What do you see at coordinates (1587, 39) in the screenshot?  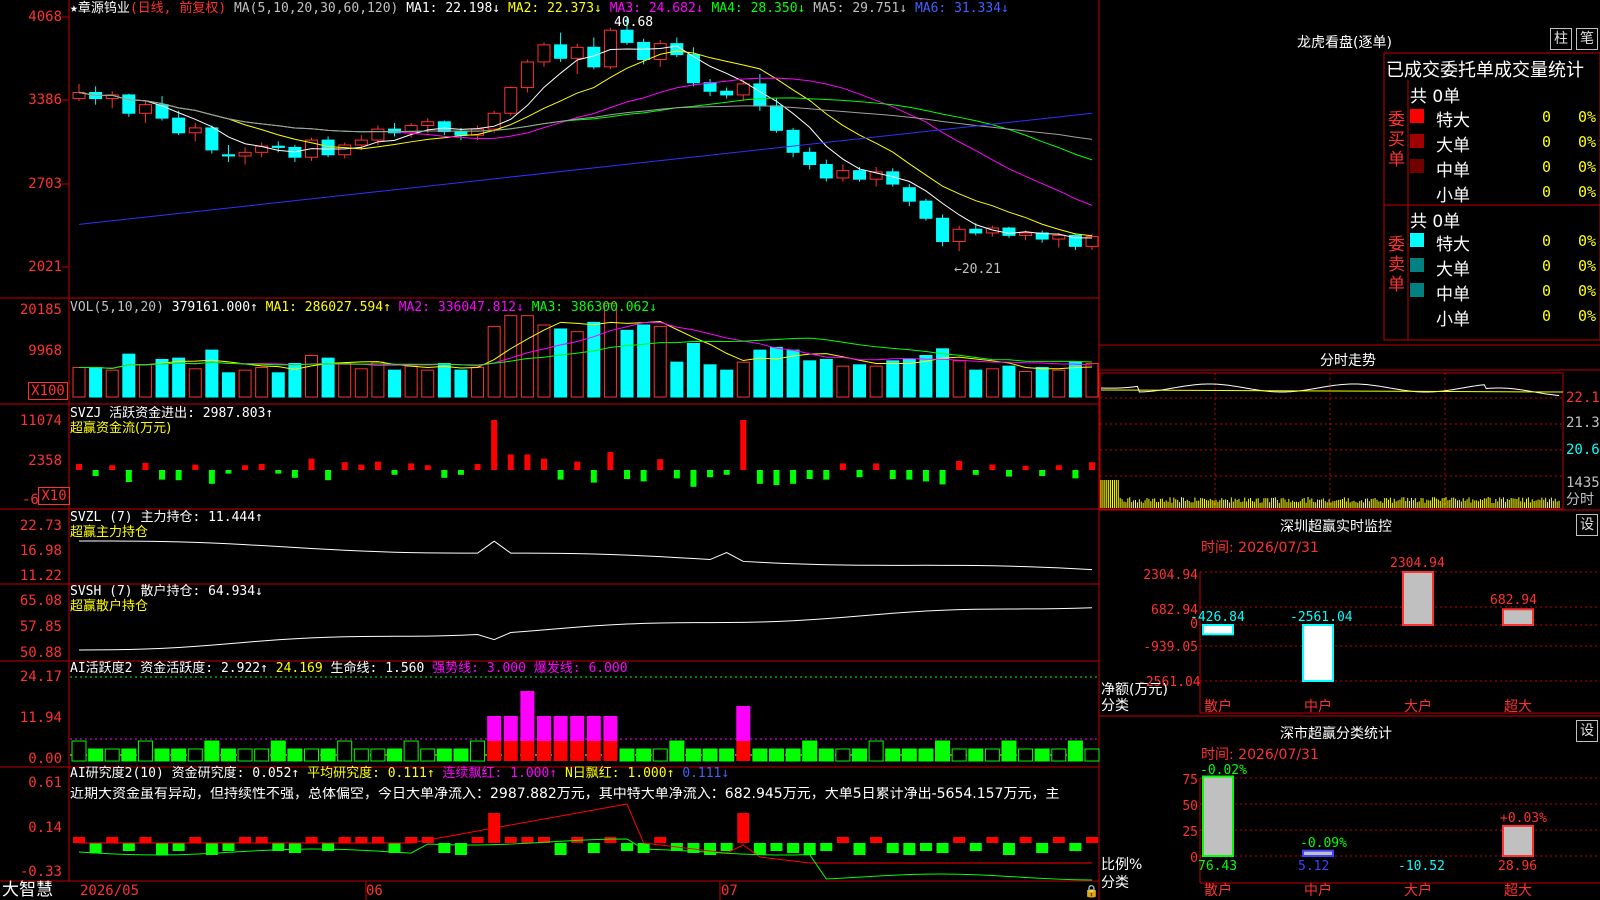 I see `tick-mode-button: 笔` at bounding box center [1587, 39].